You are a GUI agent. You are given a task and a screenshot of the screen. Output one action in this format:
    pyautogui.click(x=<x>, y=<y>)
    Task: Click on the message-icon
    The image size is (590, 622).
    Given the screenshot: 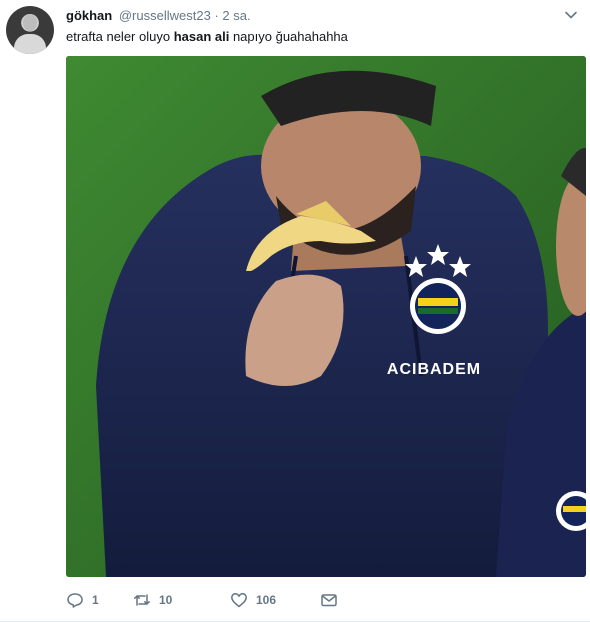 What is the action you would take?
    pyautogui.click(x=329, y=600)
    